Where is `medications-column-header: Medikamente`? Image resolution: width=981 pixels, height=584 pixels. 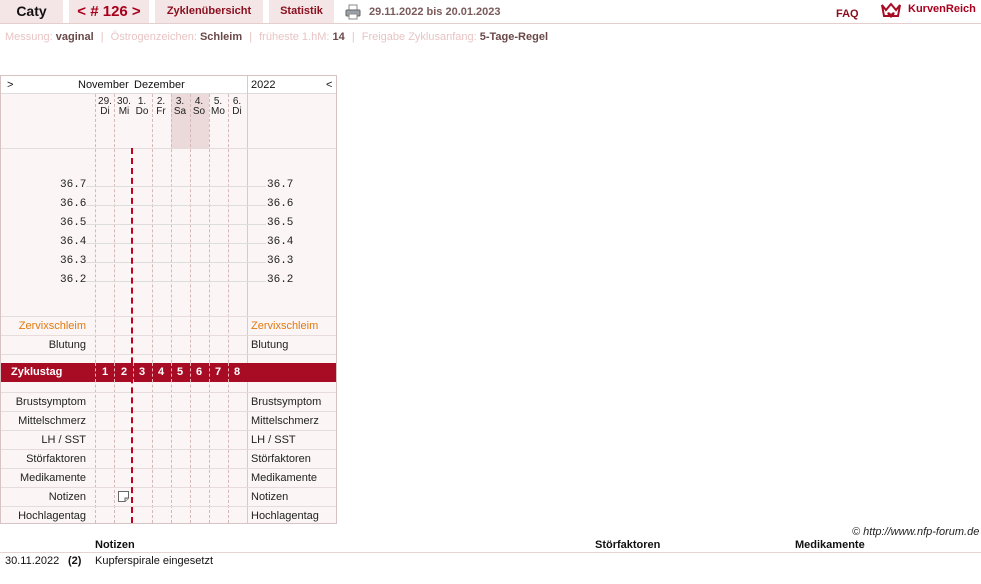 medications-column-header: Medikamente is located at coordinates (830, 545).